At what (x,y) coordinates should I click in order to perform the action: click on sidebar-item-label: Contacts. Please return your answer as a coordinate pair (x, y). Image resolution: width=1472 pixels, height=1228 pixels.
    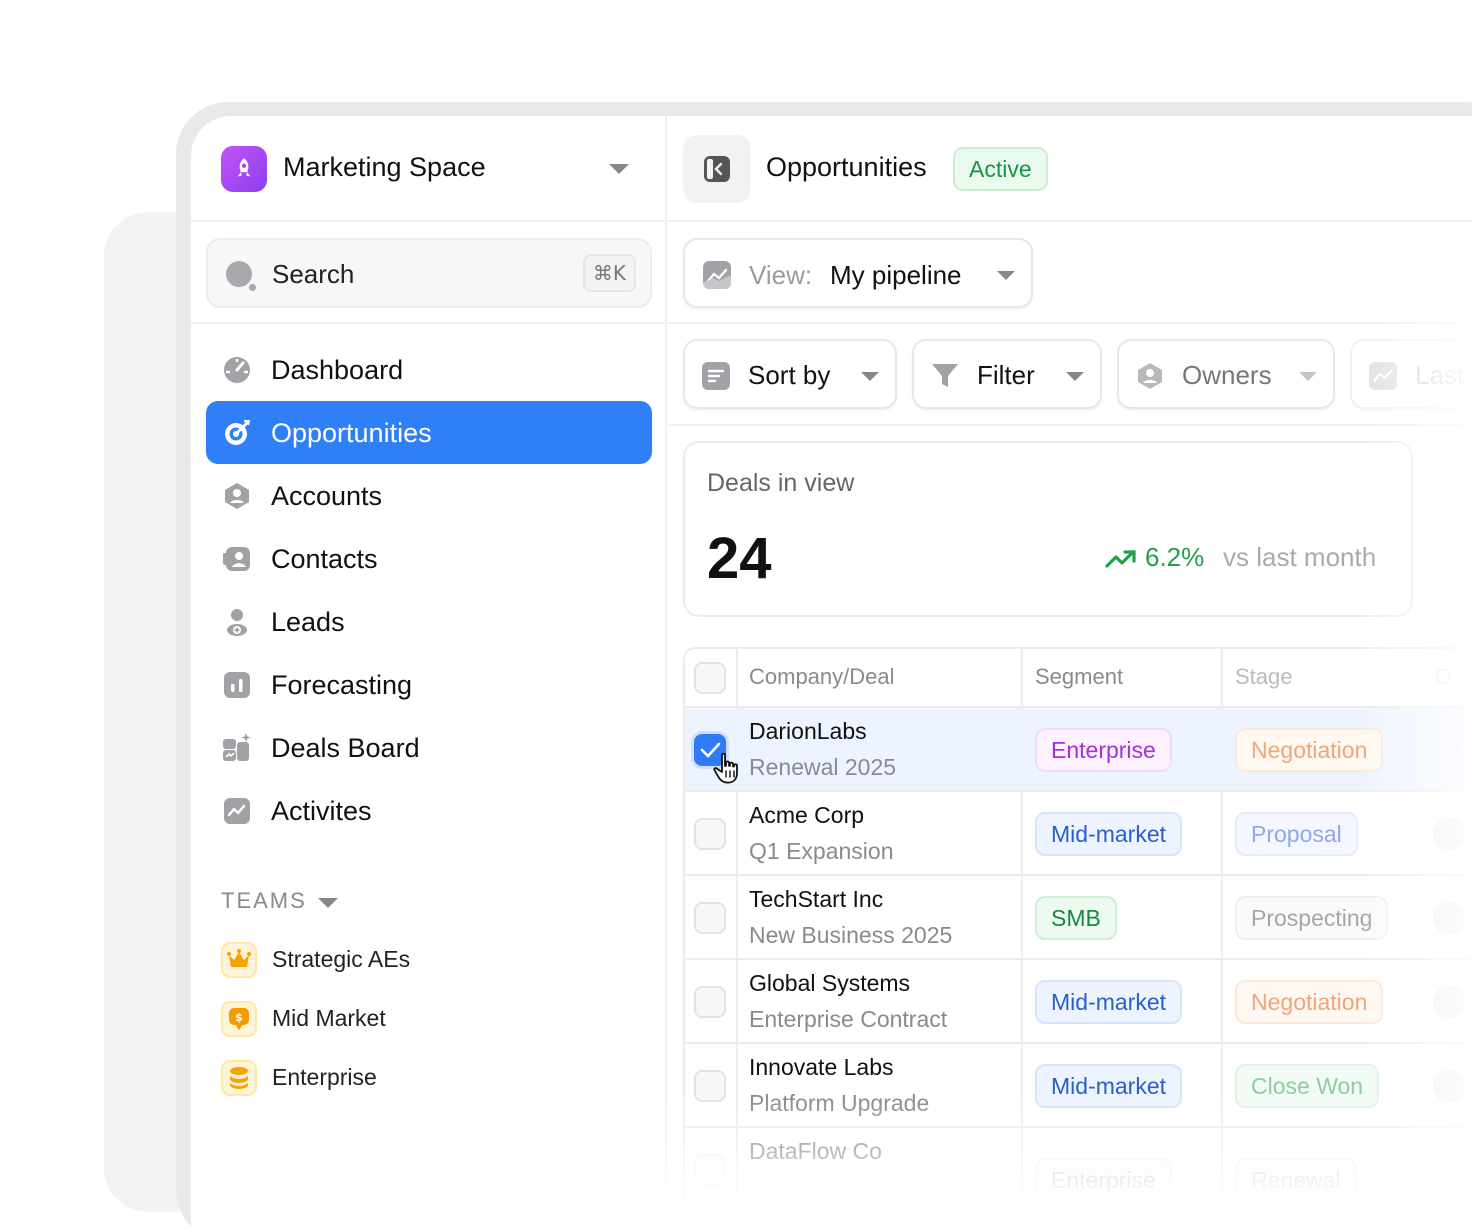
    Looking at the image, I should click on (324, 559).